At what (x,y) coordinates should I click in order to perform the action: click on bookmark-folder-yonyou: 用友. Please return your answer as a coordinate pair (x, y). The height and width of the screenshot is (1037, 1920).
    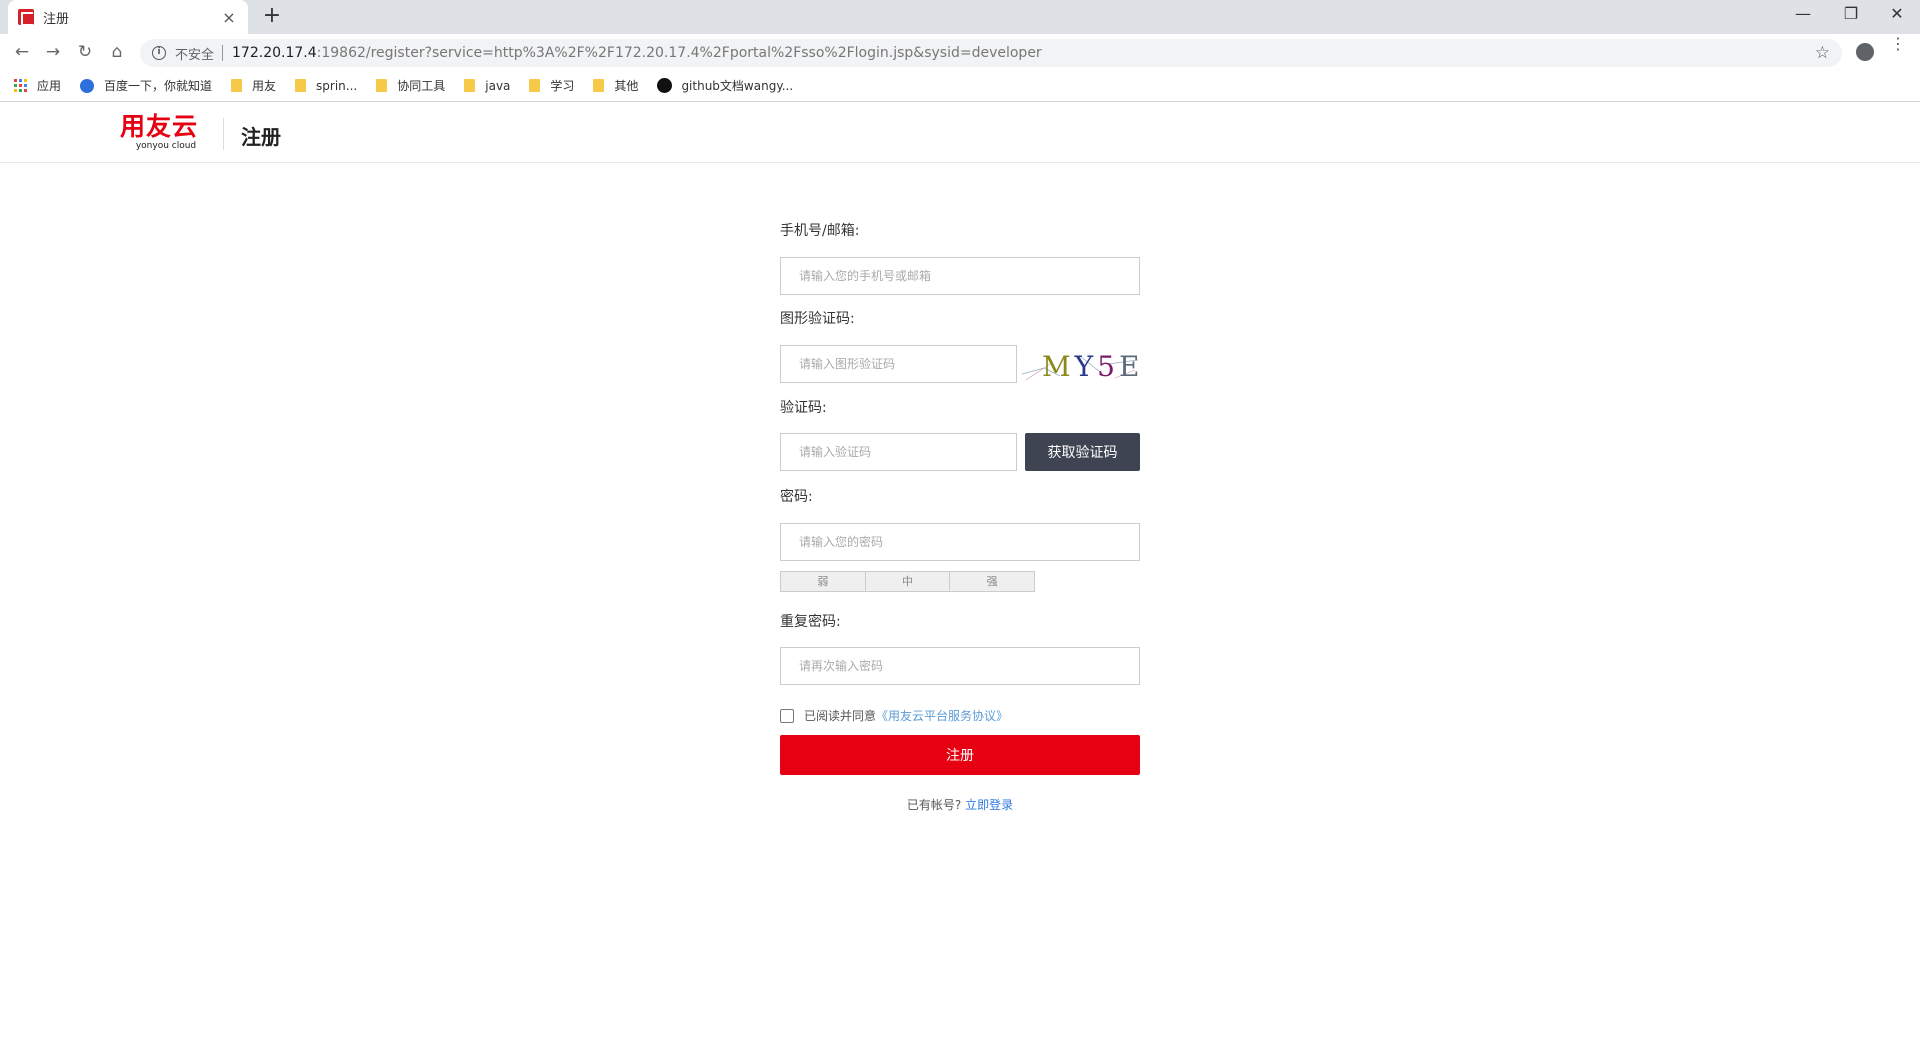
    Looking at the image, I should click on (253, 85).